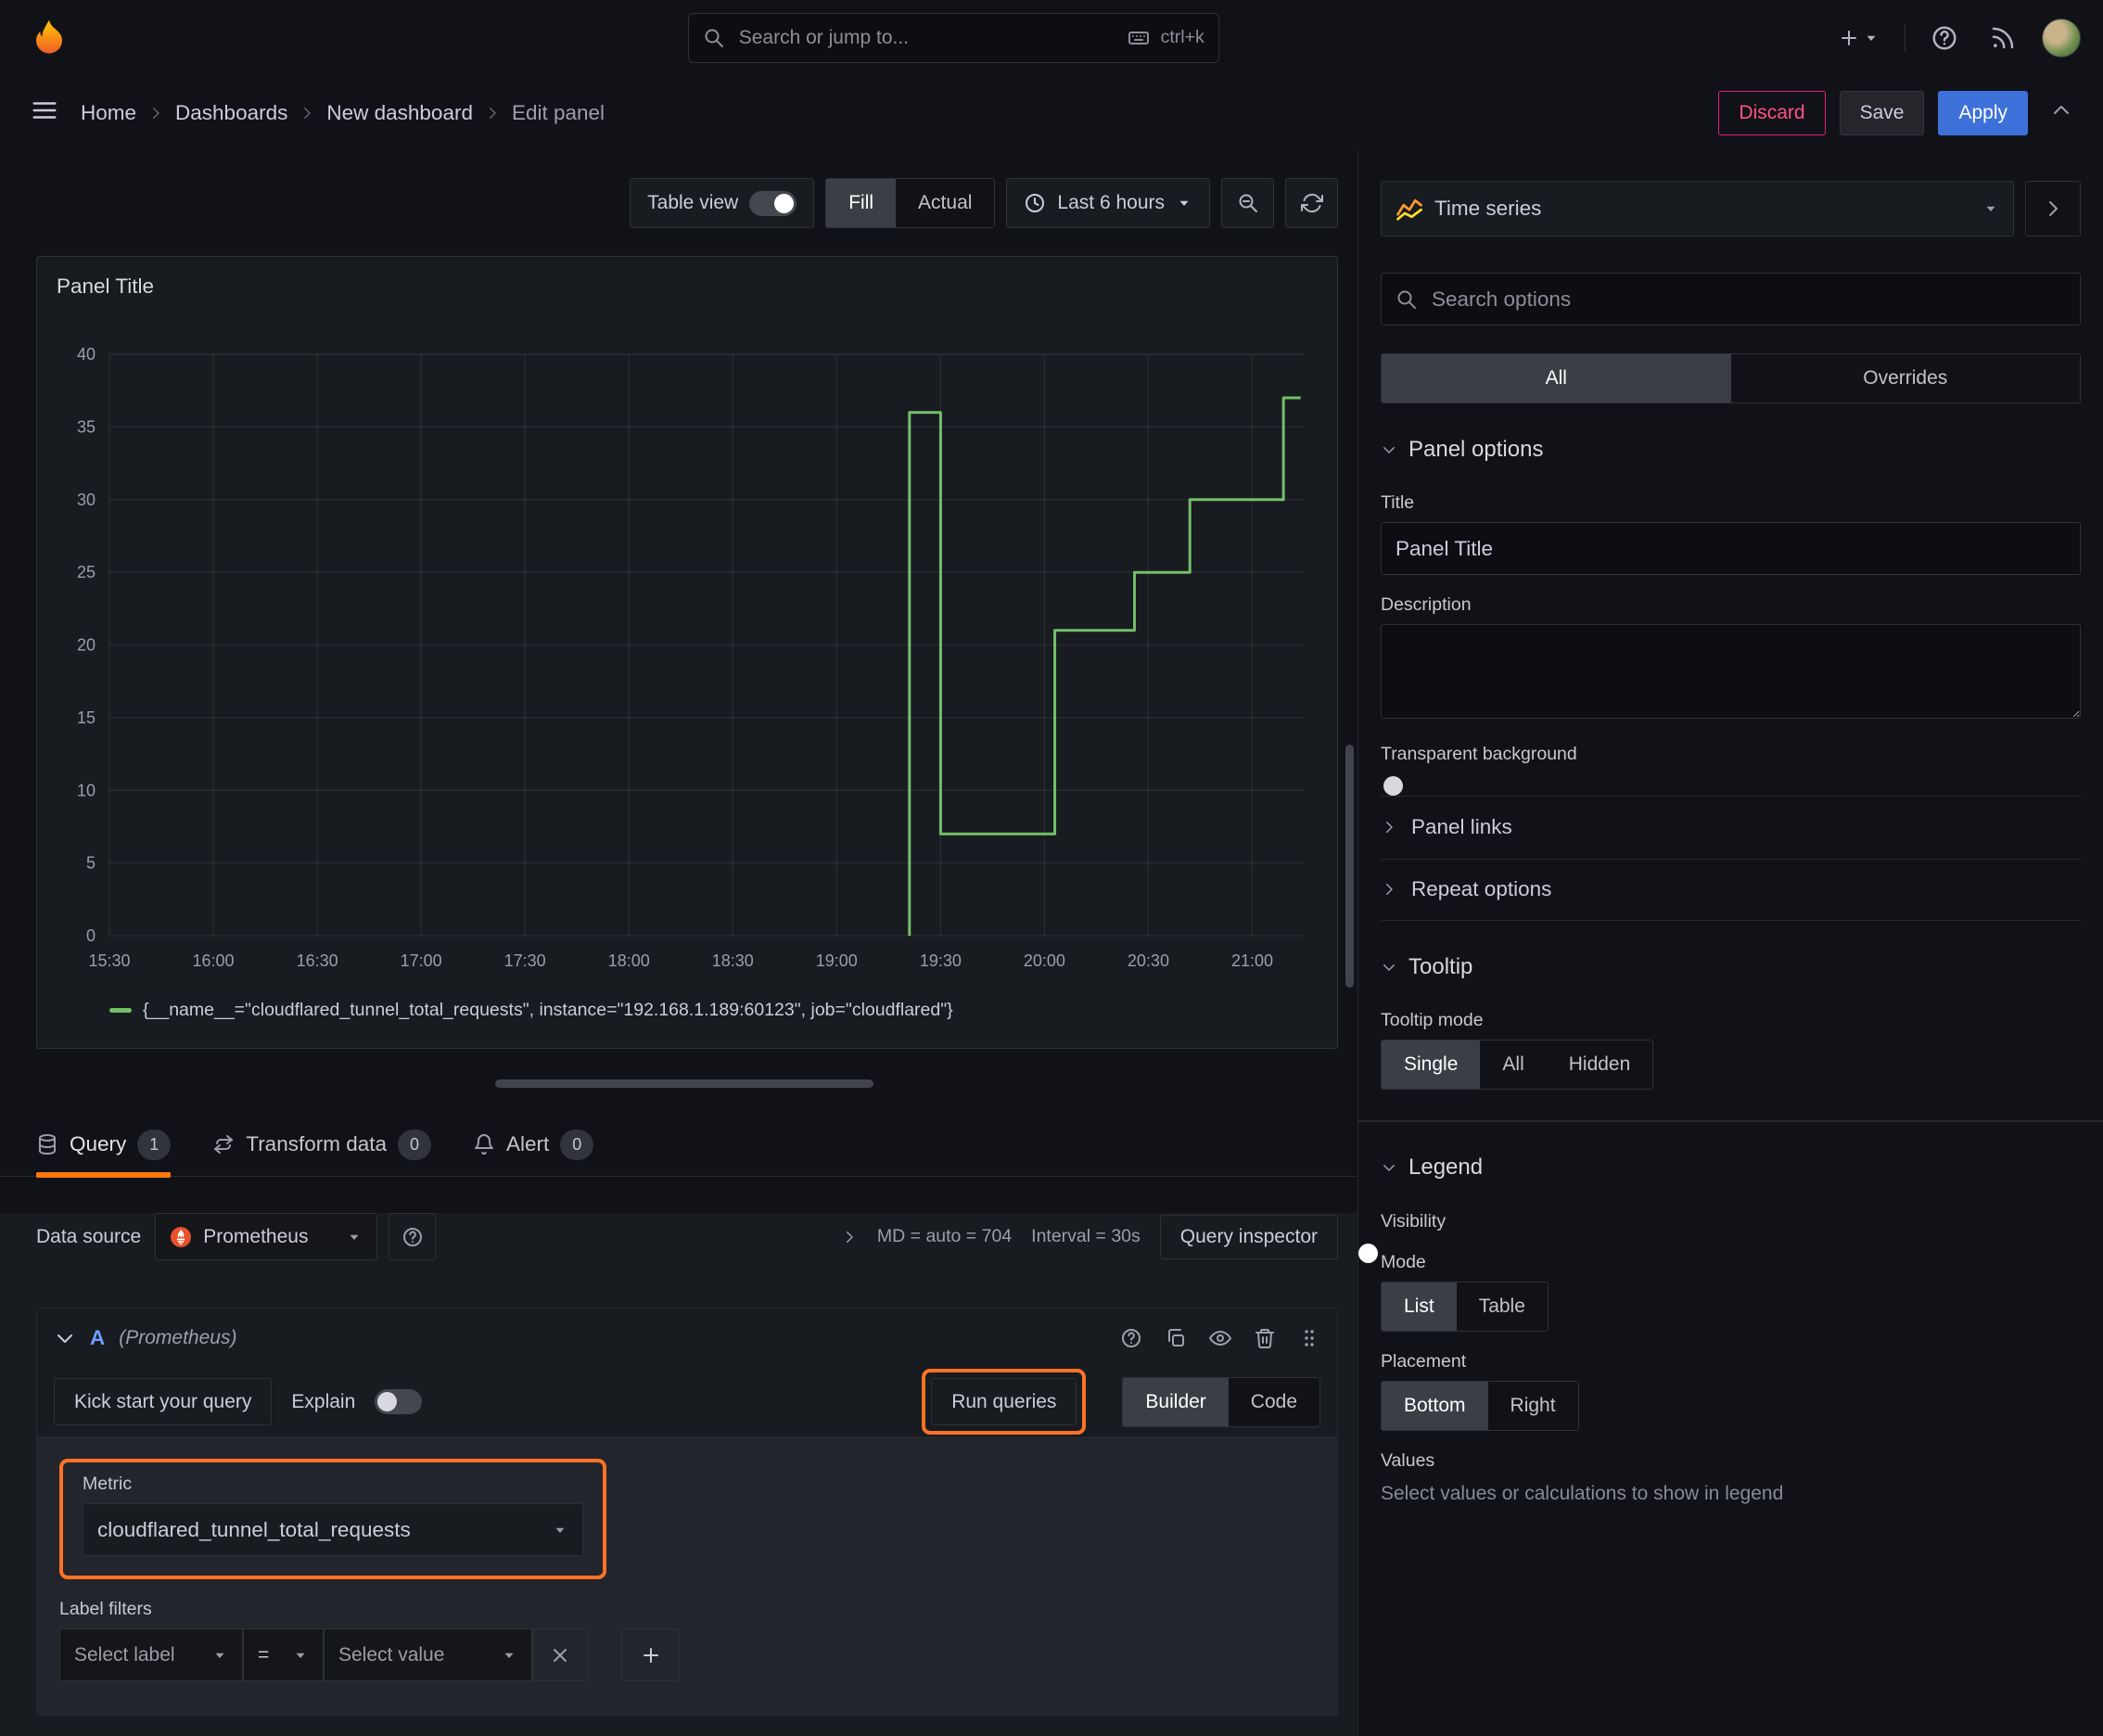 The image size is (2103, 1736). Describe the element at coordinates (1533, 1406) in the screenshot. I see `placement-right-option: Right` at that location.